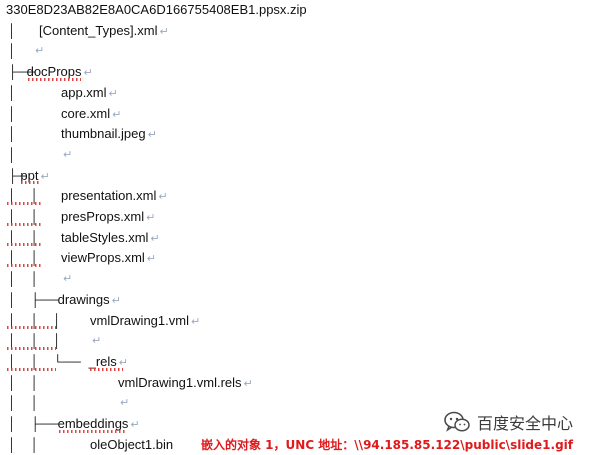  What do you see at coordinates (132, 444) in the screenshot?
I see `file-name: oleObject1.bin` at bounding box center [132, 444].